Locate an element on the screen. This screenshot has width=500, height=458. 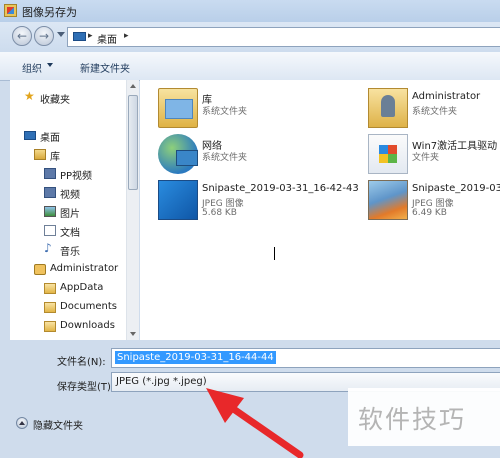
red-arrow-annotation-icon is located at coordinates (255, 423).